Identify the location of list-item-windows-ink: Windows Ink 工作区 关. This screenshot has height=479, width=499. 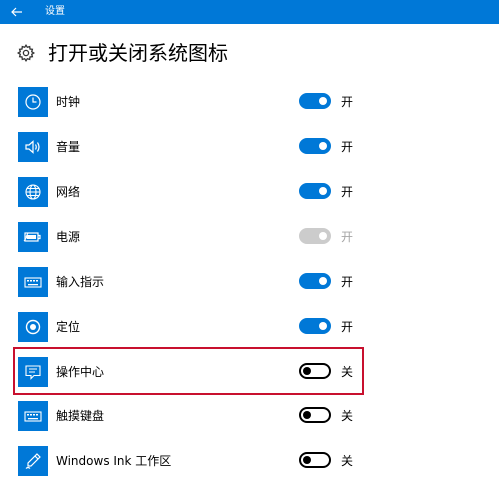
(249, 461).